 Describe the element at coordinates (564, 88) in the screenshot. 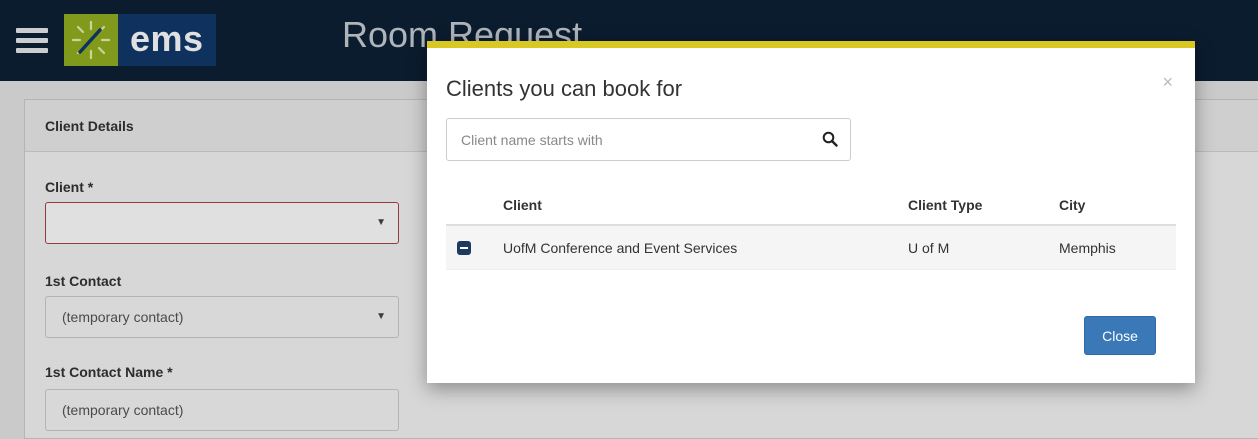

I see `modal-title: Clients you can book for` at that location.